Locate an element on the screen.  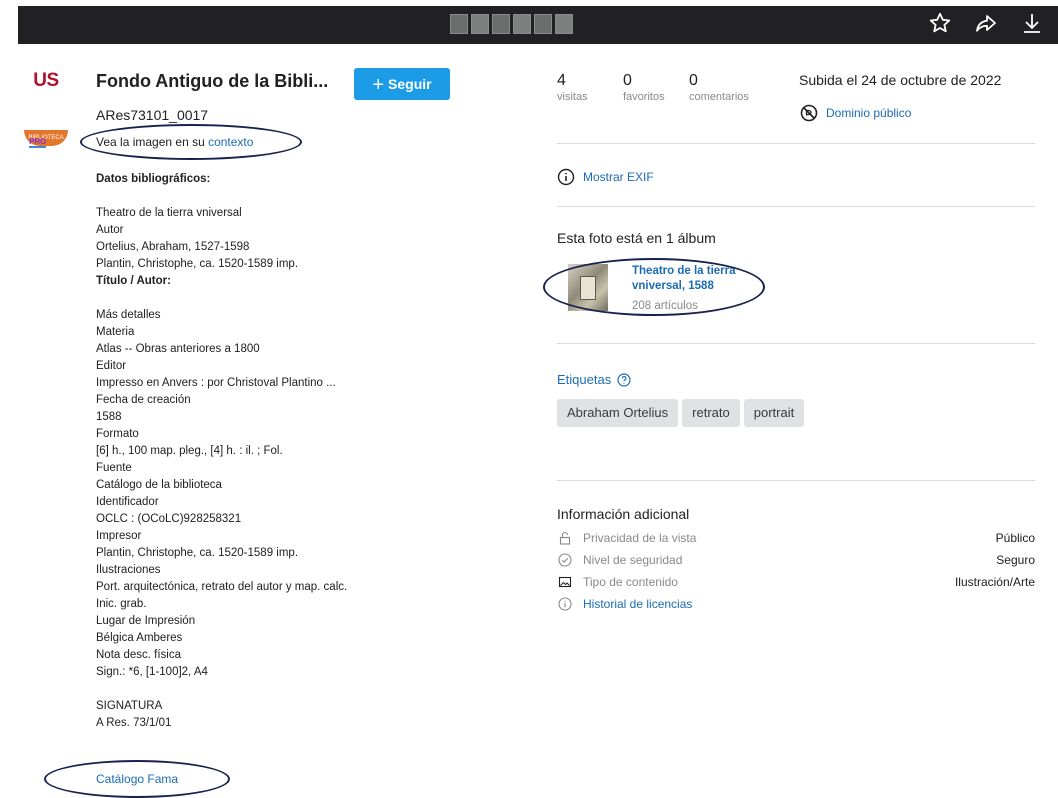
public-domain-icon is located at coordinates (809, 113).